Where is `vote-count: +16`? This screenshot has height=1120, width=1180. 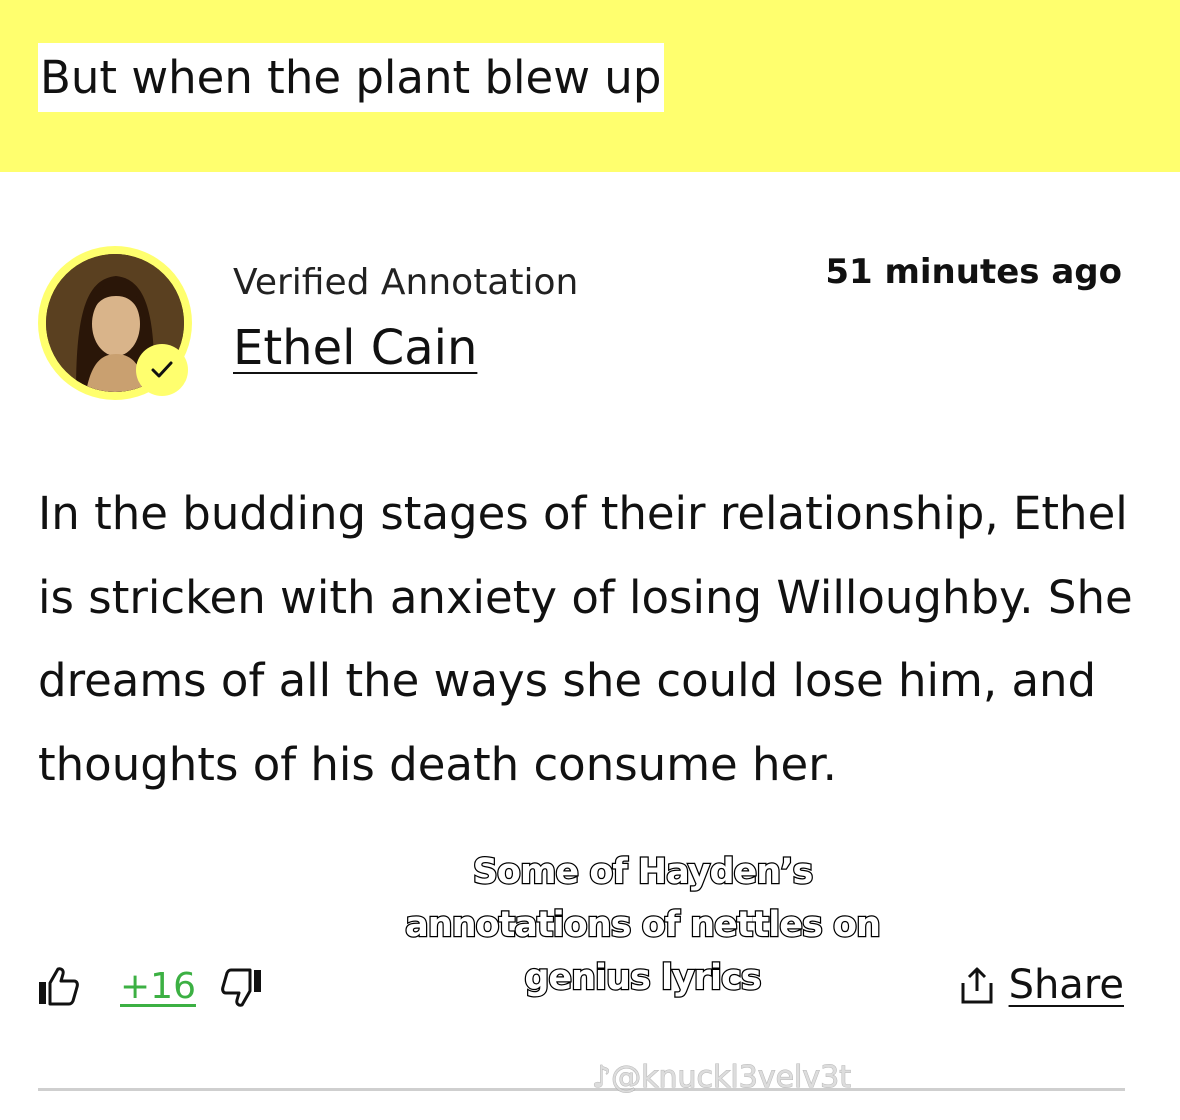
vote-count: +16 is located at coordinates (158, 986).